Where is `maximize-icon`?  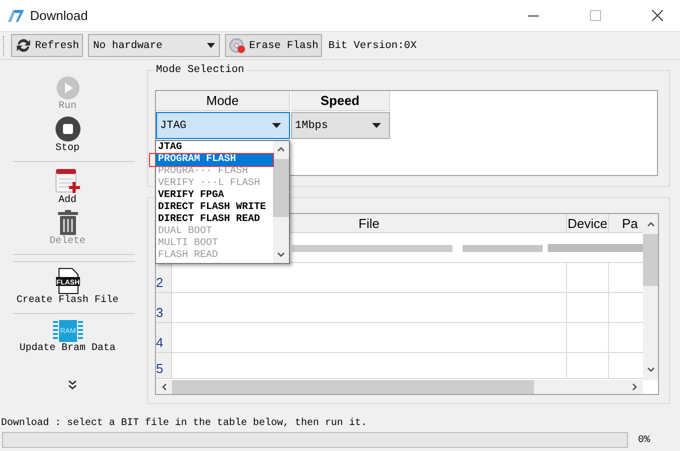
maximize-icon is located at coordinates (595, 15).